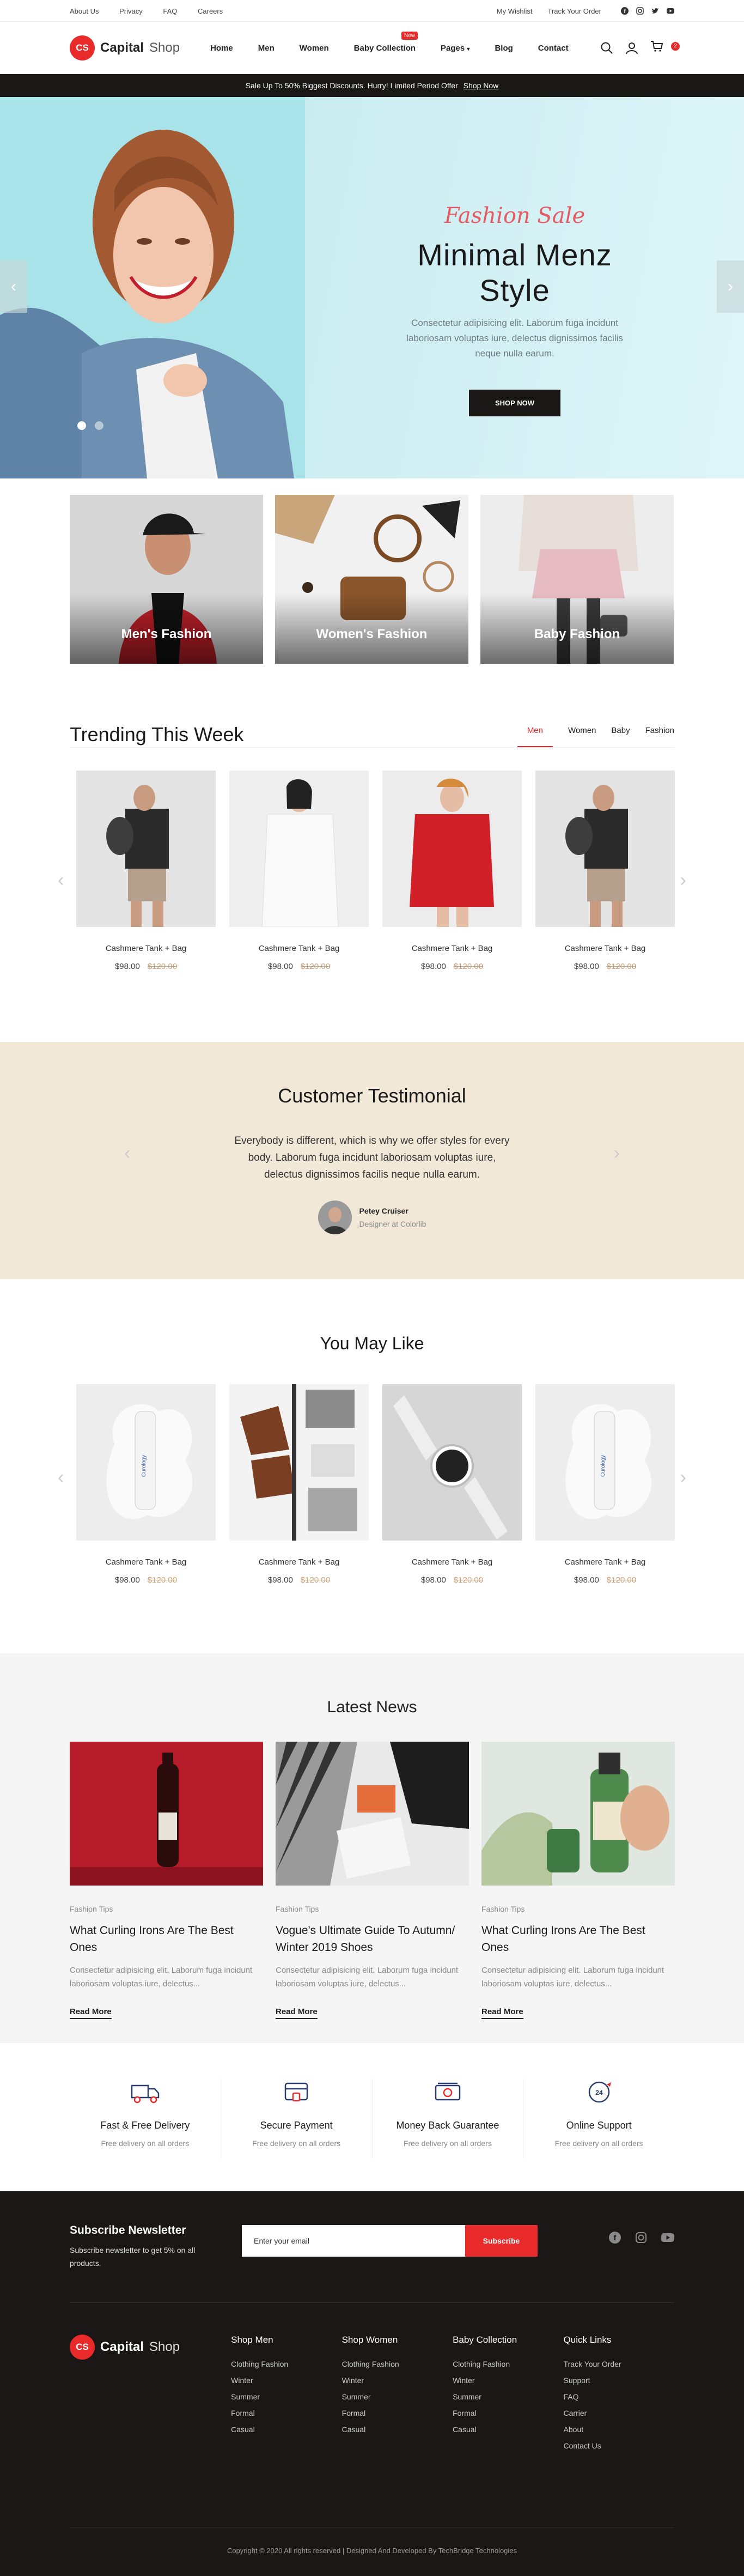 This screenshot has width=744, height=2576. What do you see at coordinates (145, 2126) in the screenshot?
I see `feature-title: Fast & Free Delivery` at bounding box center [145, 2126].